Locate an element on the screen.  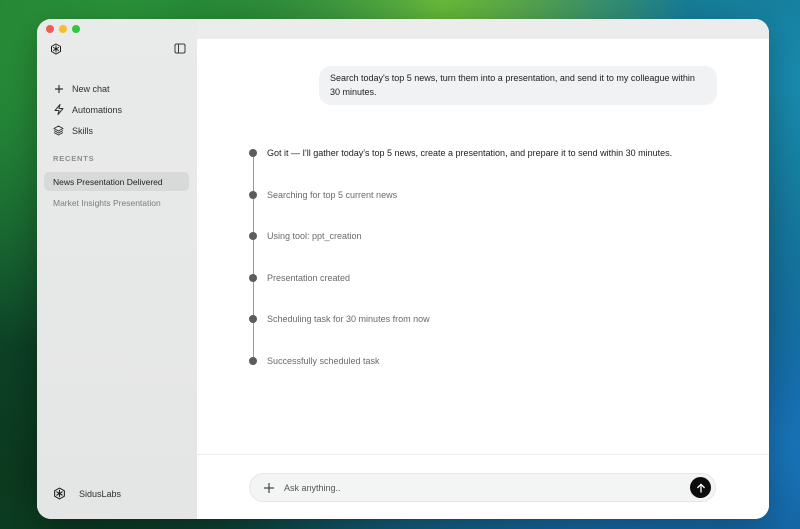
step-text: Successfully scheduled task is located at coordinates (323, 360).